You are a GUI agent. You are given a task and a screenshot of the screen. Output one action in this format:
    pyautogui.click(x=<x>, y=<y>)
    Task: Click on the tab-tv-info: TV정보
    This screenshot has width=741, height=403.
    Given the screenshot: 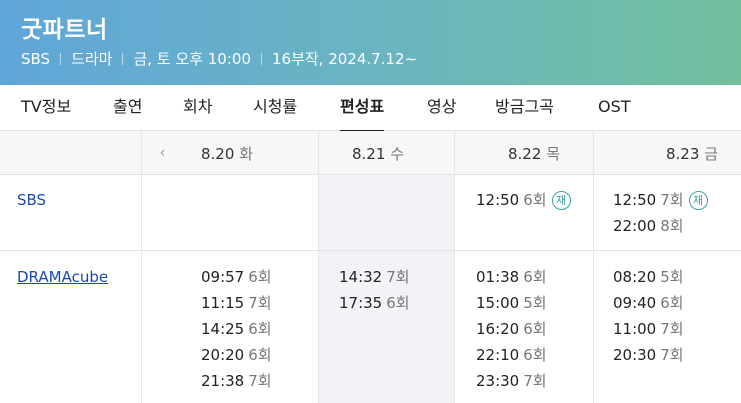 What is the action you would take?
    pyautogui.click(x=46, y=108)
    